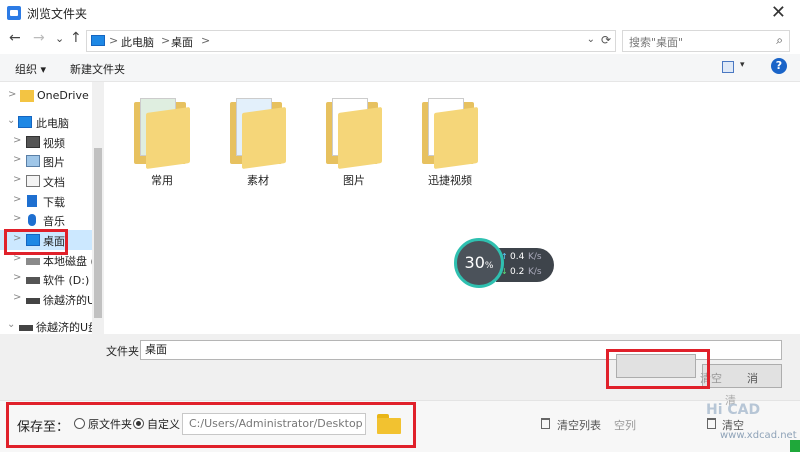 Image resolution: width=800 pixels, height=452 pixels. I want to click on search-placeholder: 搜索"桌面", so click(656, 42).